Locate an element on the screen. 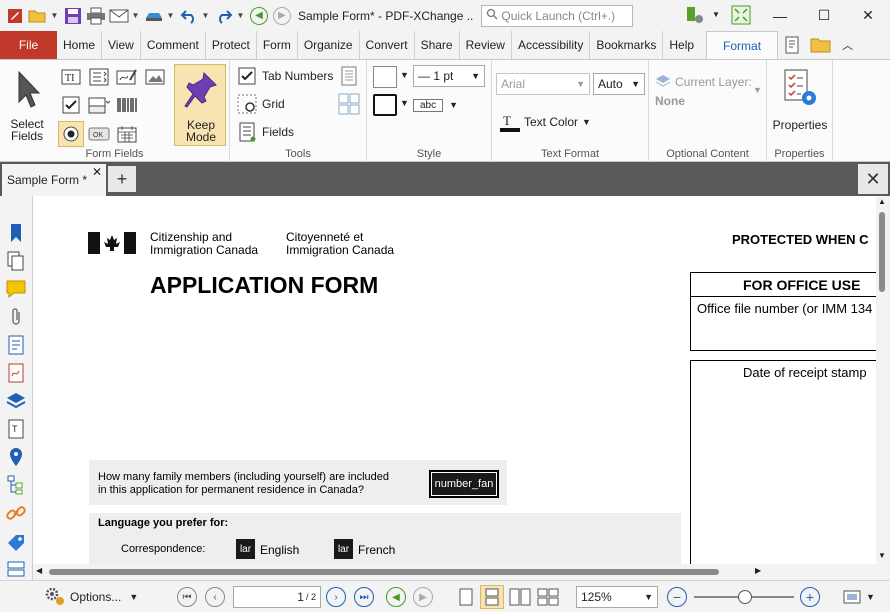  bookmarks-icon is located at coordinates (16, 233).